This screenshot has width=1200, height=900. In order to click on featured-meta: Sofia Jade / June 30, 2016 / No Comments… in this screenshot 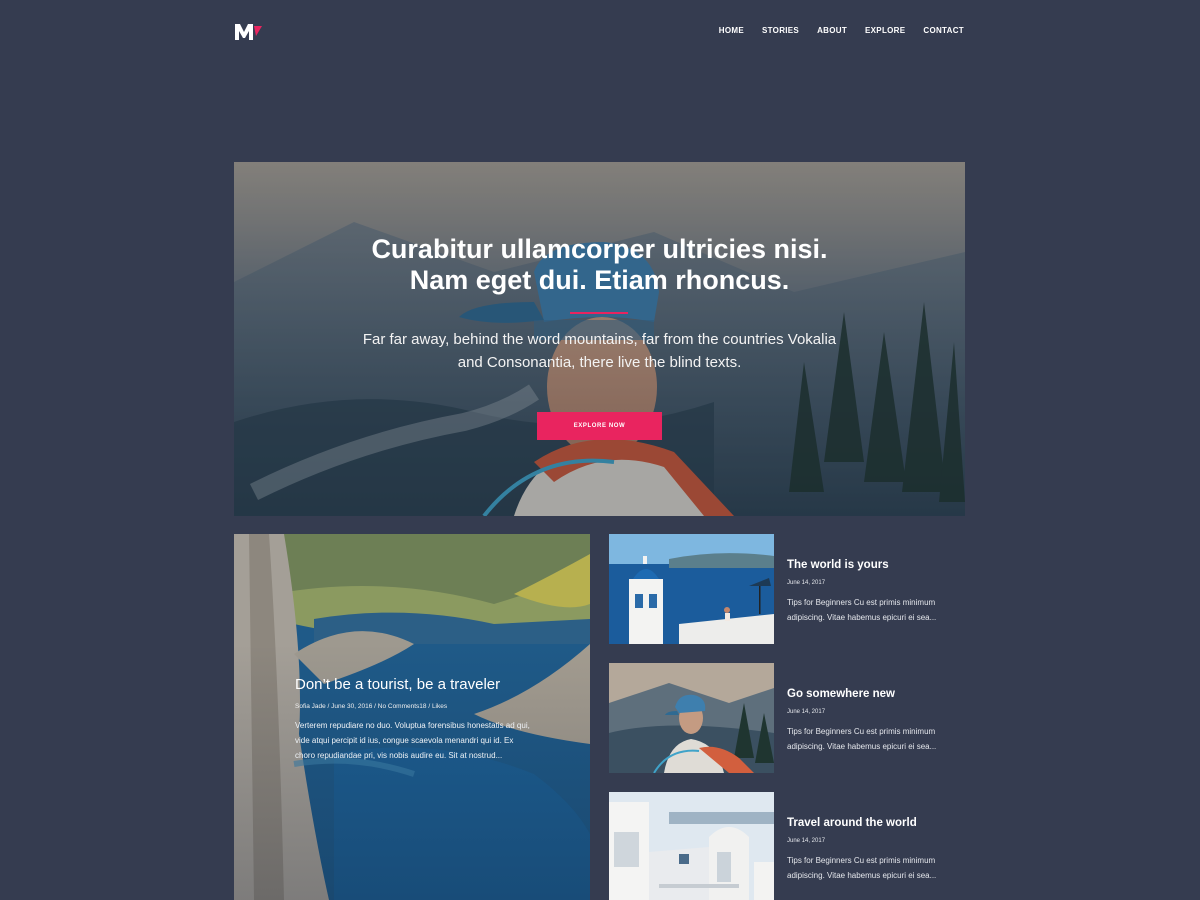, I will do `click(371, 706)`.